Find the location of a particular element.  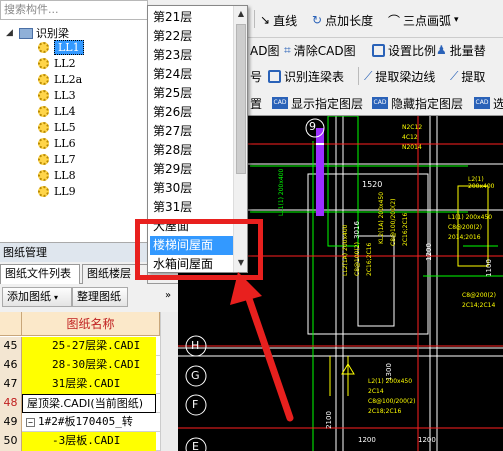

pointer-arrow is located at coordinates (268, 354).